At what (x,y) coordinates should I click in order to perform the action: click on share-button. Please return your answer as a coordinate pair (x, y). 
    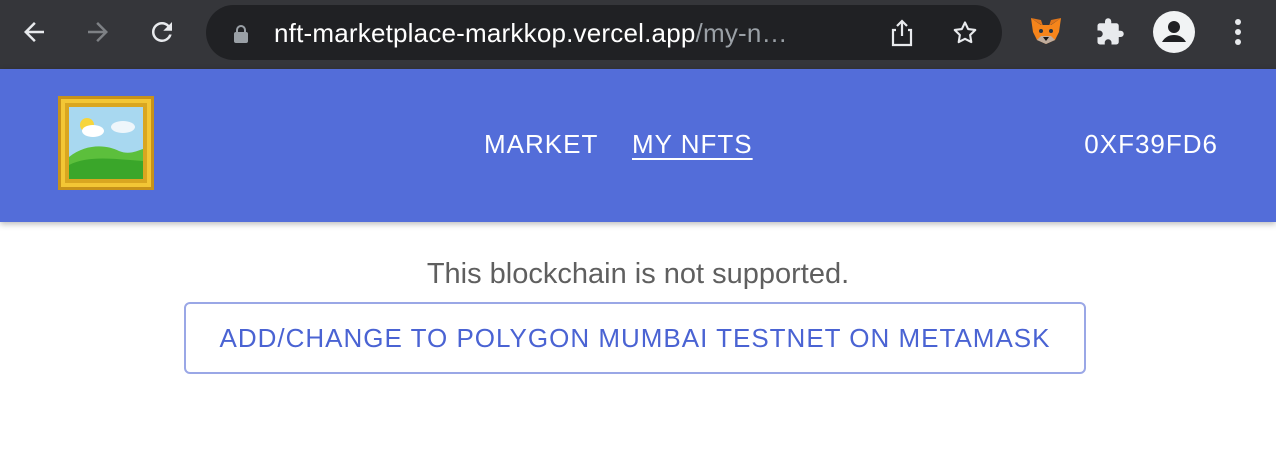
    Looking at the image, I should click on (902, 33).